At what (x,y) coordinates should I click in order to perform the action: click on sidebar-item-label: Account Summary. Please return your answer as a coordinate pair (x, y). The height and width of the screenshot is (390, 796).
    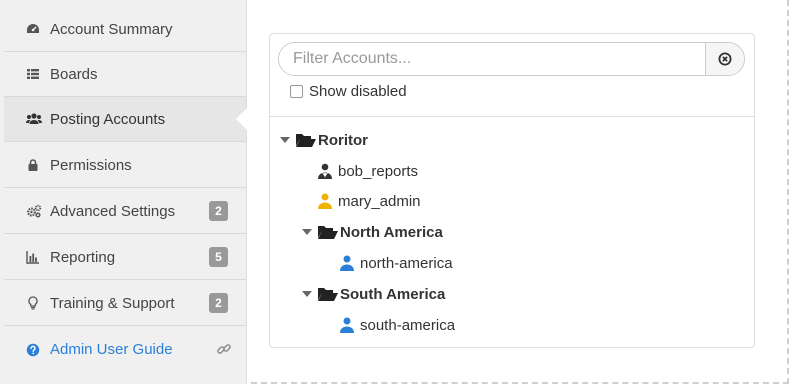
    Looking at the image, I should click on (111, 29).